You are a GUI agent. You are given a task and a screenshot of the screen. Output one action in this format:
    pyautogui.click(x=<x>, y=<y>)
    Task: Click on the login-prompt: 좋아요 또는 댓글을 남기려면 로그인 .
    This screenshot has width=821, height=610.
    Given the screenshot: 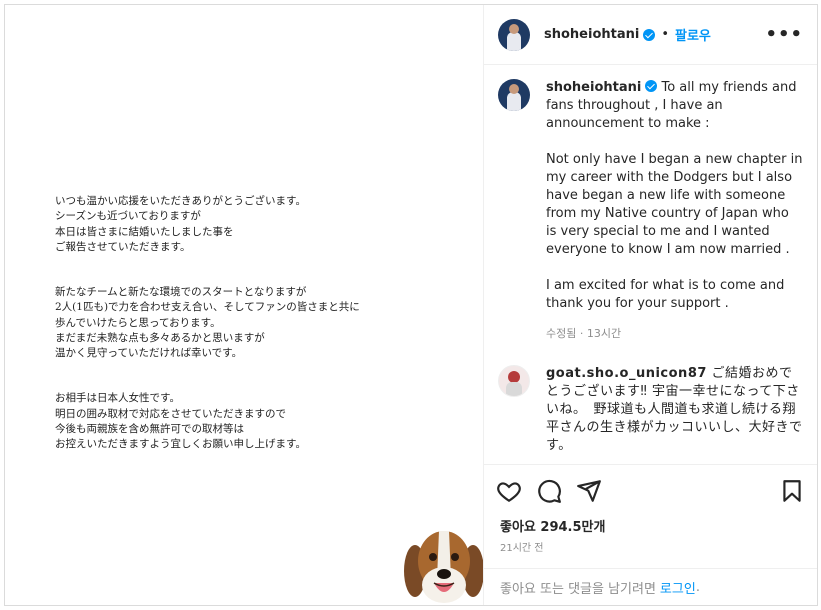 What is the action you would take?
    pyautogui.click(x=650, y=586)
    